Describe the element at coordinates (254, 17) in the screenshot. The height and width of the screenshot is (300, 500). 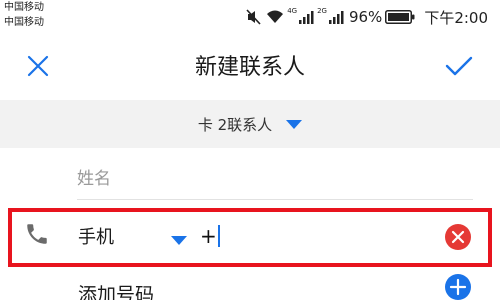
I see `mute-icon` at that location.